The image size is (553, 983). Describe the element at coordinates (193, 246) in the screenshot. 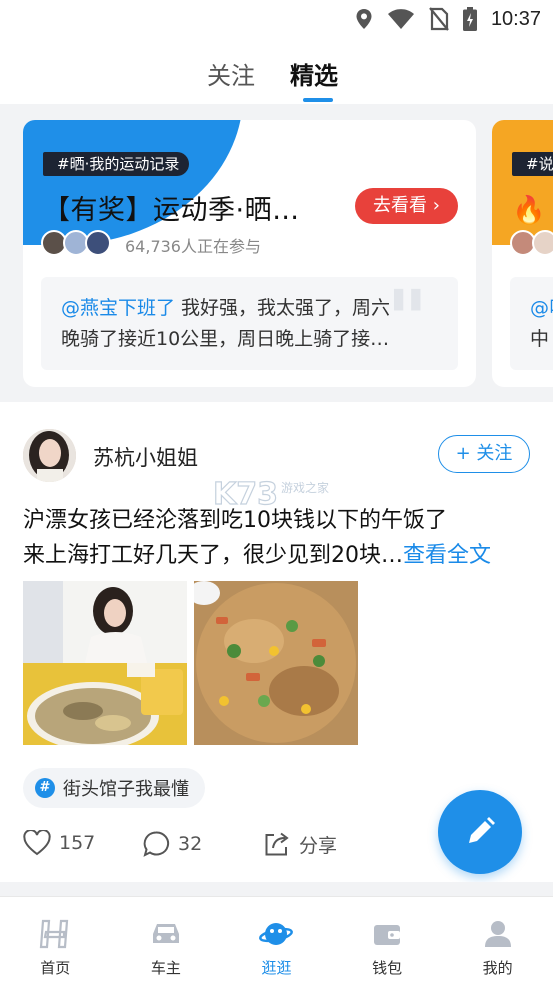

I see `participant-count: 64,736人正在参与` at that location.